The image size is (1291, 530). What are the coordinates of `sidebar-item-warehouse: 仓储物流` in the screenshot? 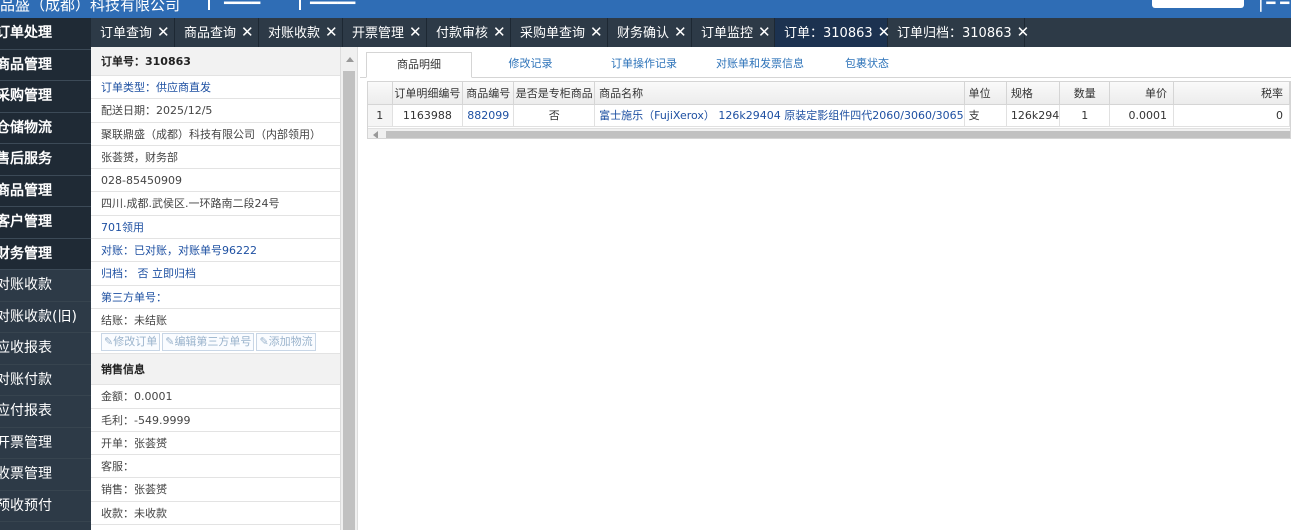 It's located at (45, 128).